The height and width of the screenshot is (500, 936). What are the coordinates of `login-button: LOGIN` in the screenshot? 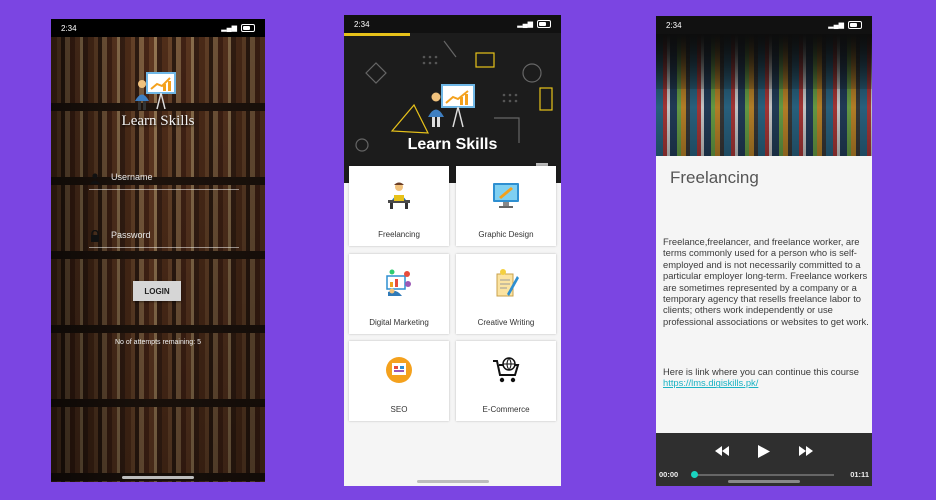 It's located at (157, 291).